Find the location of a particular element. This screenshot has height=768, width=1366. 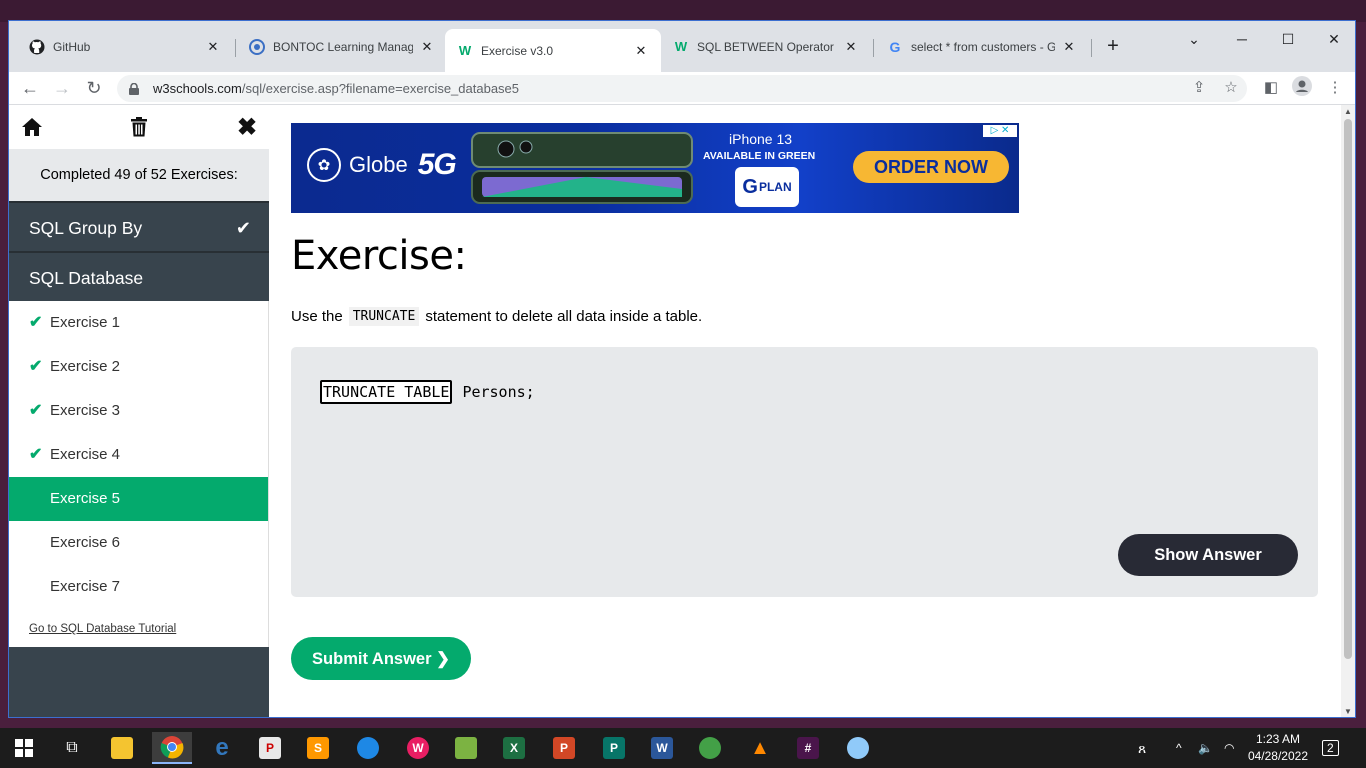

show-answer-button: Show Answer is located at coordinates (1208, 555).